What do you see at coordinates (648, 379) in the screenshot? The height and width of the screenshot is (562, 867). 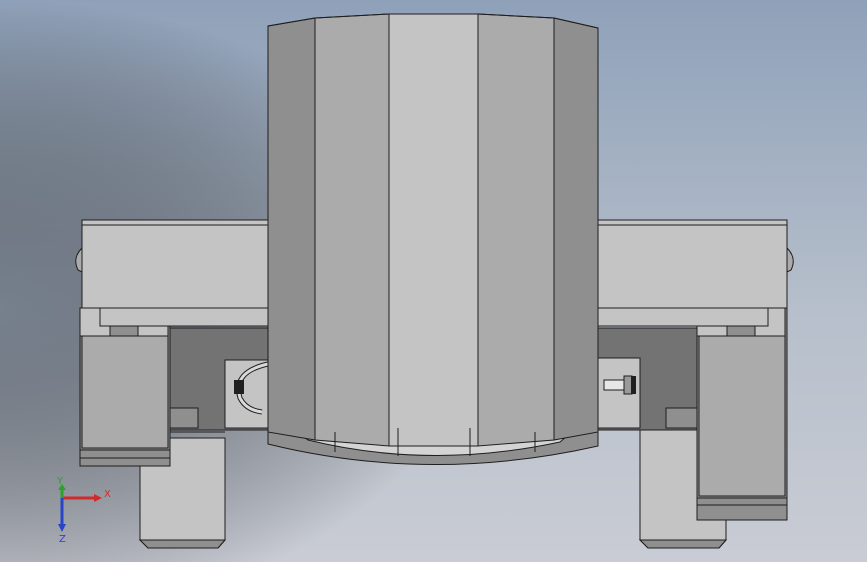 I see `right-side-recess` at bounding box center [648, 379].